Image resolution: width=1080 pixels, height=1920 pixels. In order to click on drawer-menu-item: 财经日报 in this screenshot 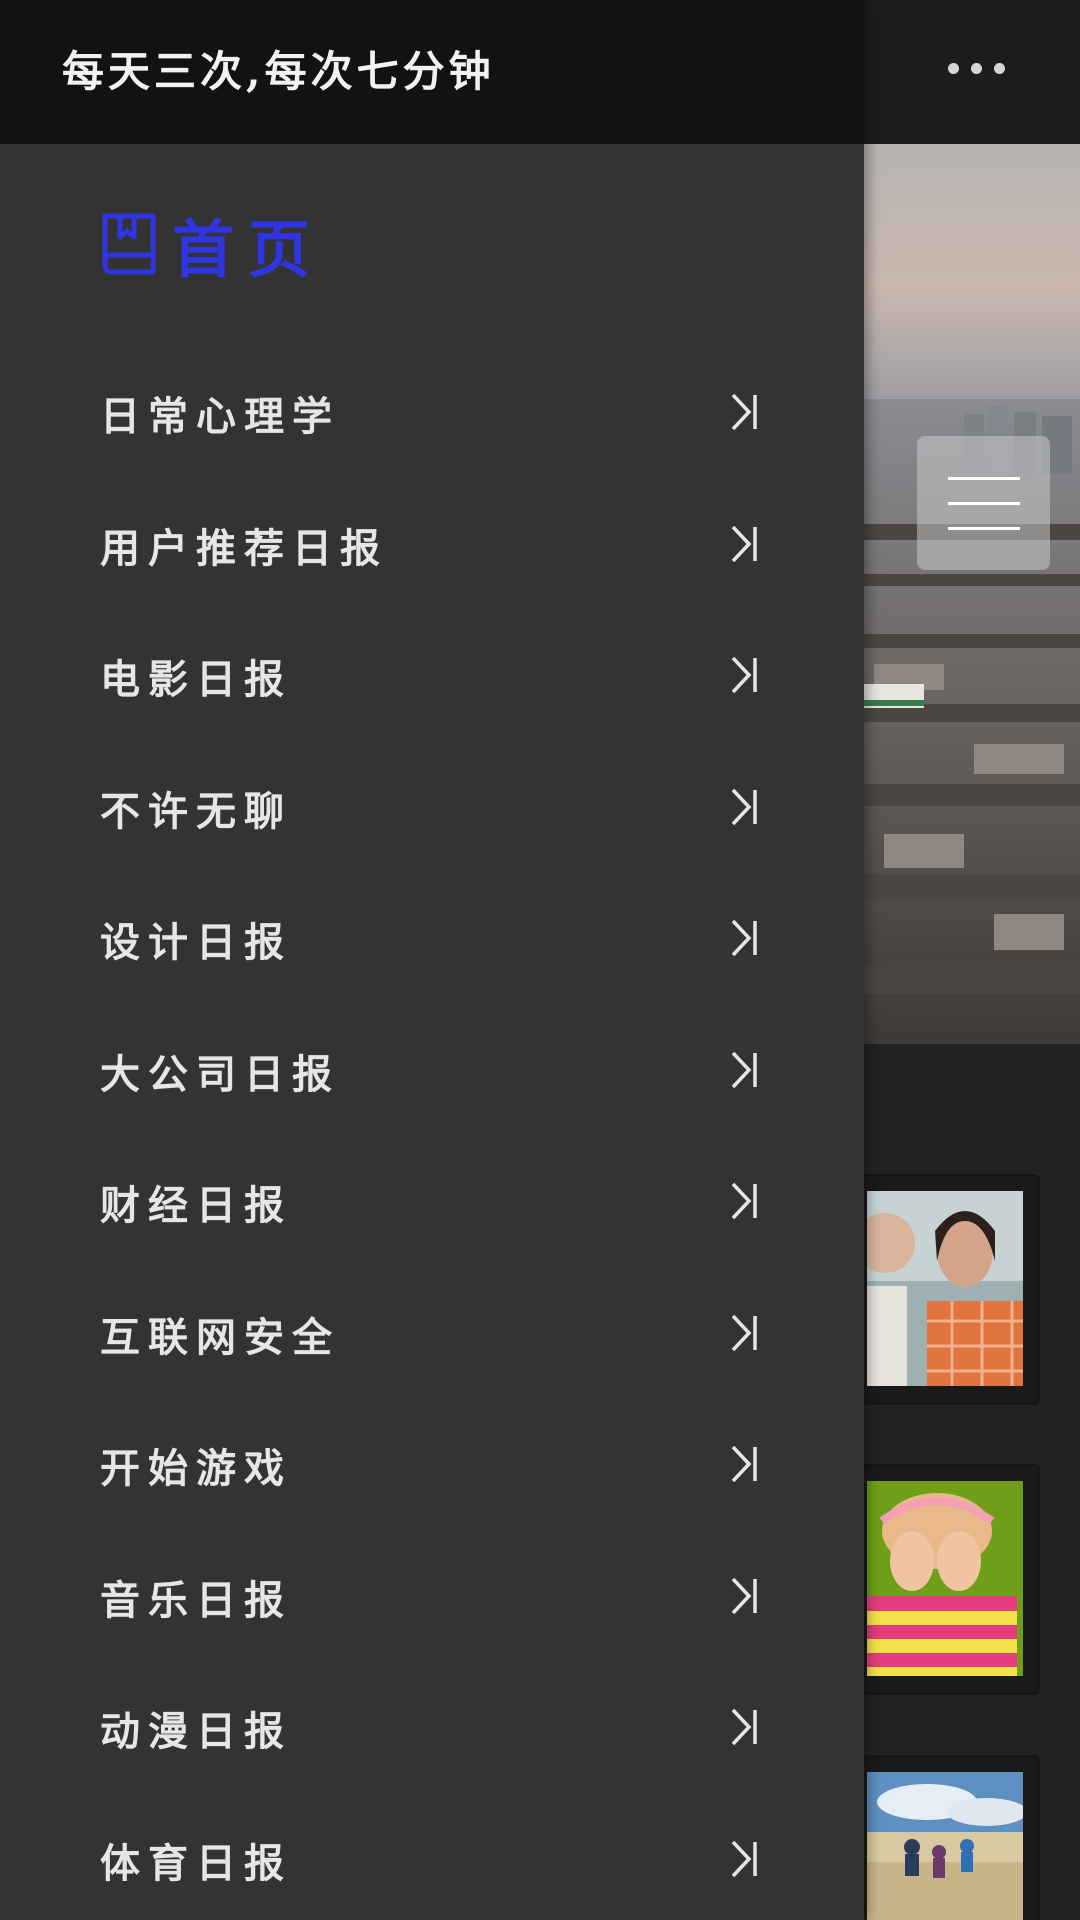, I will do `click(432, 1201)`.